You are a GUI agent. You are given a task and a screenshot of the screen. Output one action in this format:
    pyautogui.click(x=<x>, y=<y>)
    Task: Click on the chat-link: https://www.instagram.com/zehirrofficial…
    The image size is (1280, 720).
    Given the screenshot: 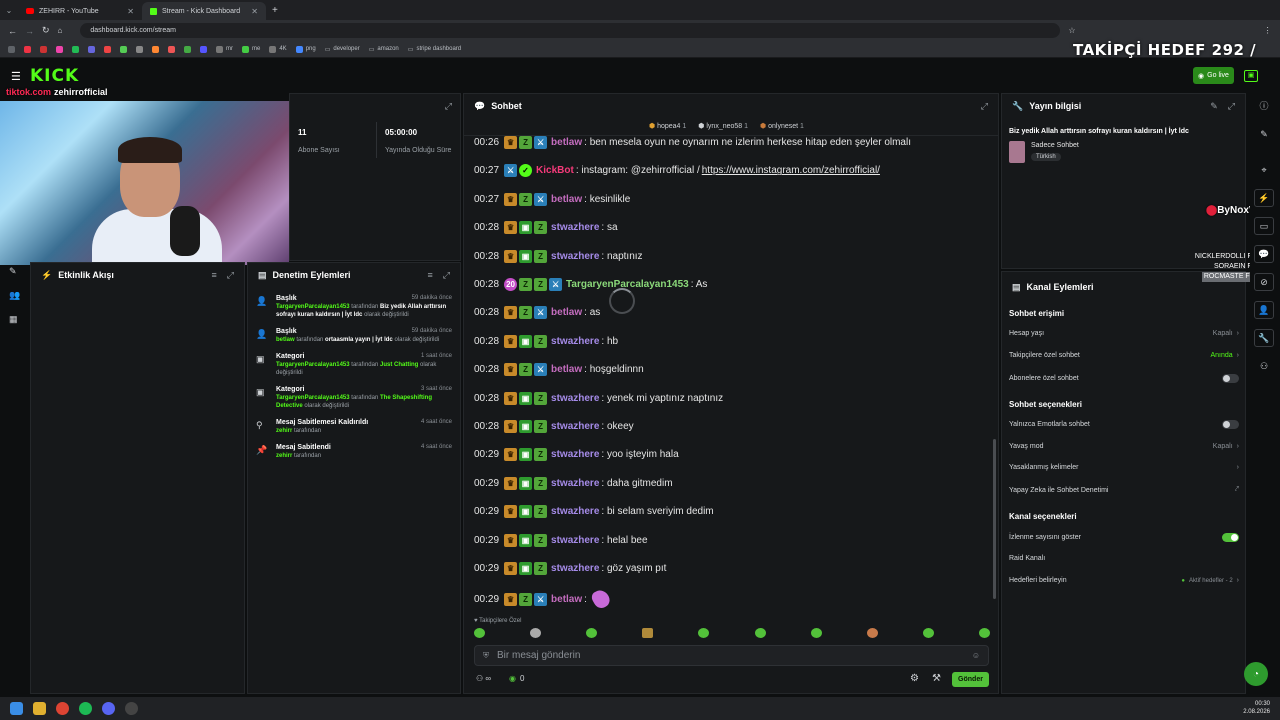 What is the action you would take?
    pyautogui.click(x=791, y=170)
    